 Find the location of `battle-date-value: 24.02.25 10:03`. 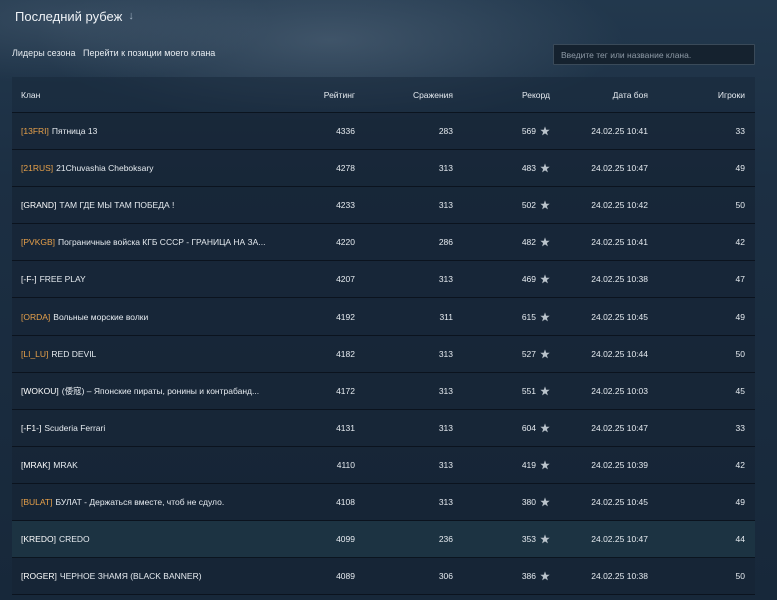

battle-date-value: 24.02.25 10:03 is located at coordinates (619, 390).